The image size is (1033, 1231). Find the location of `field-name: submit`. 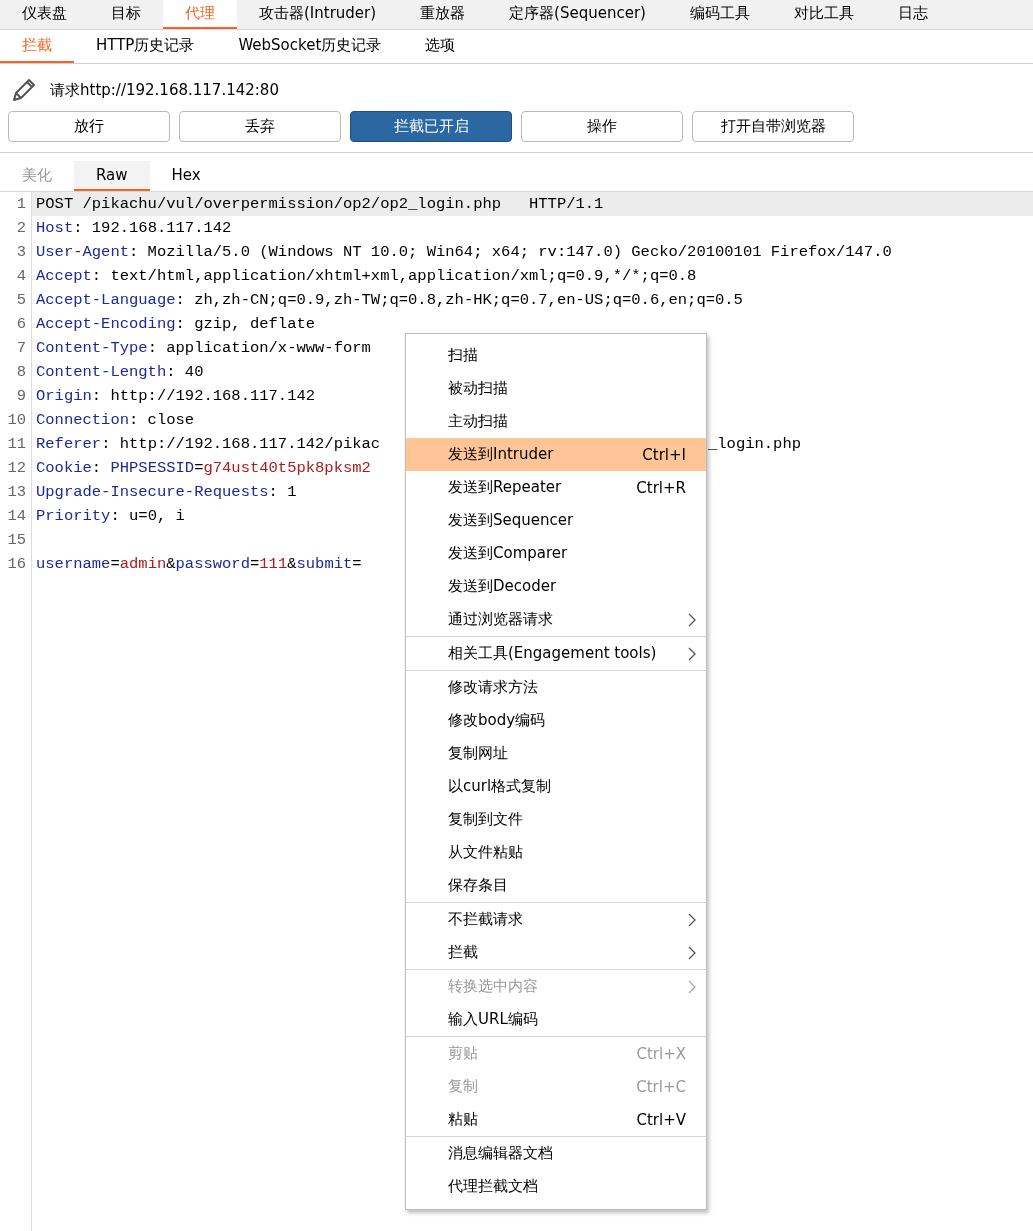

field-name: submit is located at coordinates (324, 564).